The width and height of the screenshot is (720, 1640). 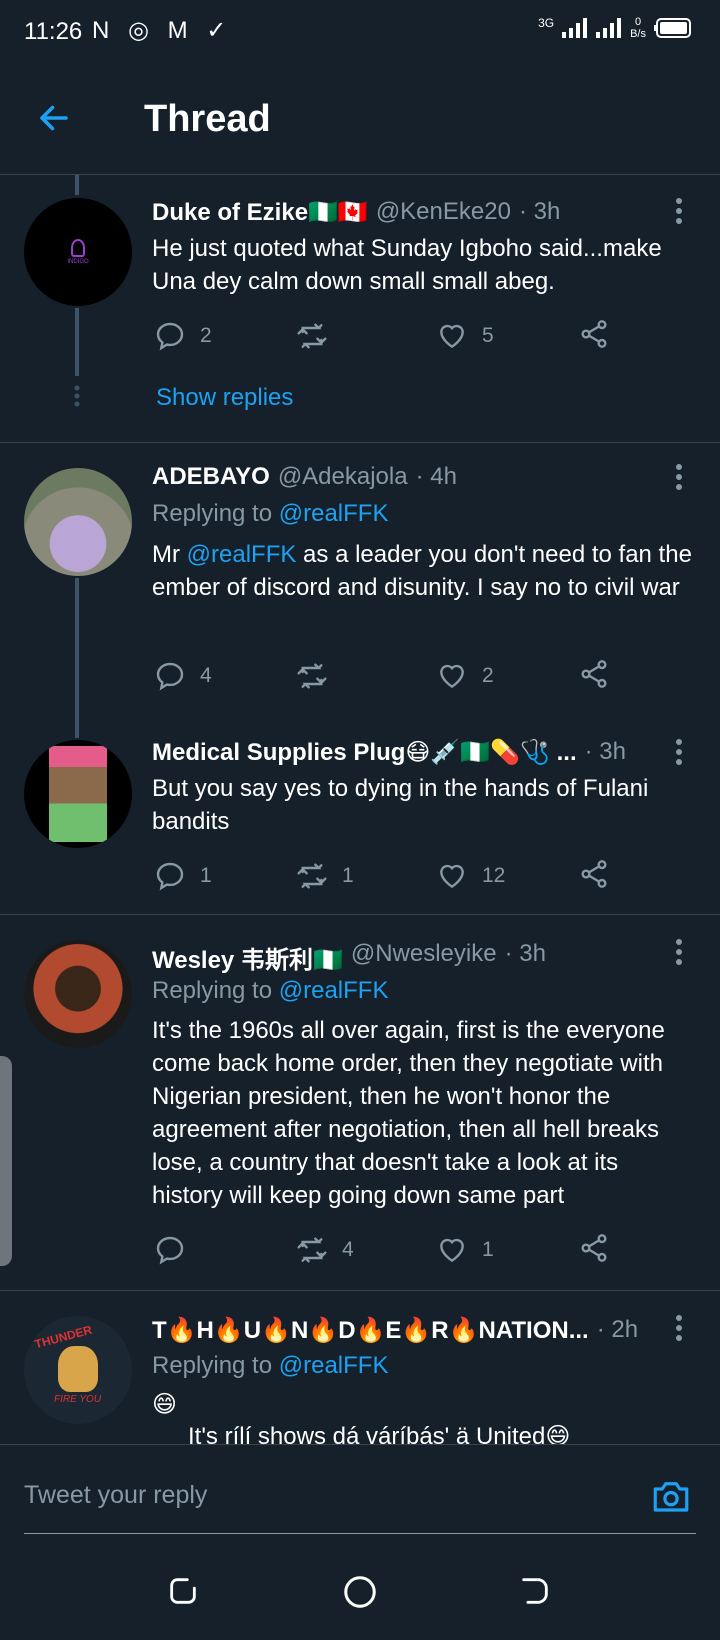 I want to click on like-count: 5, so click(x=488, y=335).